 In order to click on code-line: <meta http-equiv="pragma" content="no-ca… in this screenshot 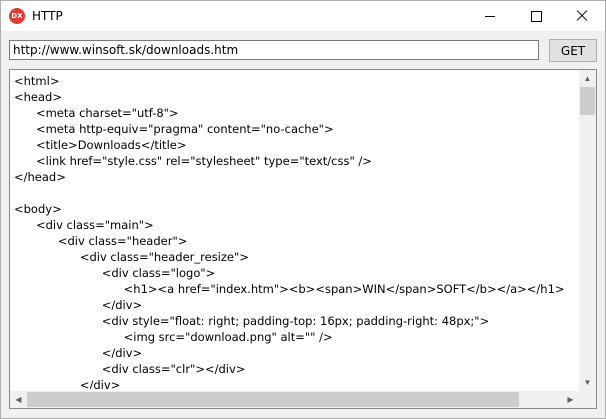, I will do `click(174, 129)`.